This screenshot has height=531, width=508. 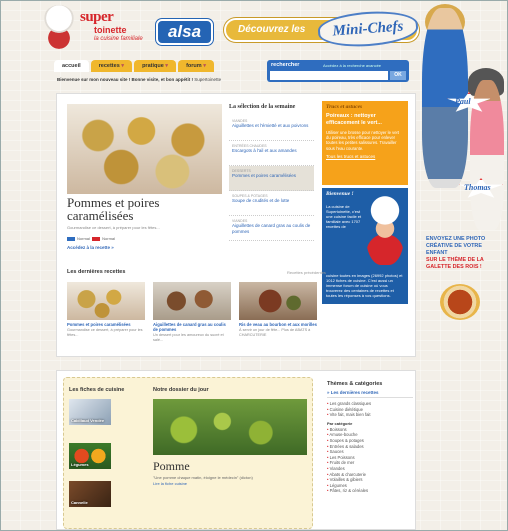 I want to click on tab-forum: forum ▾, so click(x=196, y=66).